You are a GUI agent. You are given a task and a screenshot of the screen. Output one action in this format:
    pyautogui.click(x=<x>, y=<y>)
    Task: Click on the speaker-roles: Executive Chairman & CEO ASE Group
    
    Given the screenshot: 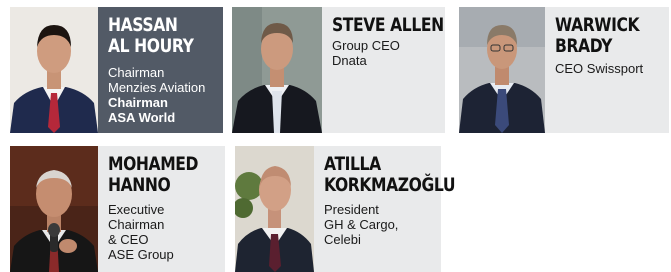 What is the action you would take?
    pyautogui.click(x=162, y=232)
    